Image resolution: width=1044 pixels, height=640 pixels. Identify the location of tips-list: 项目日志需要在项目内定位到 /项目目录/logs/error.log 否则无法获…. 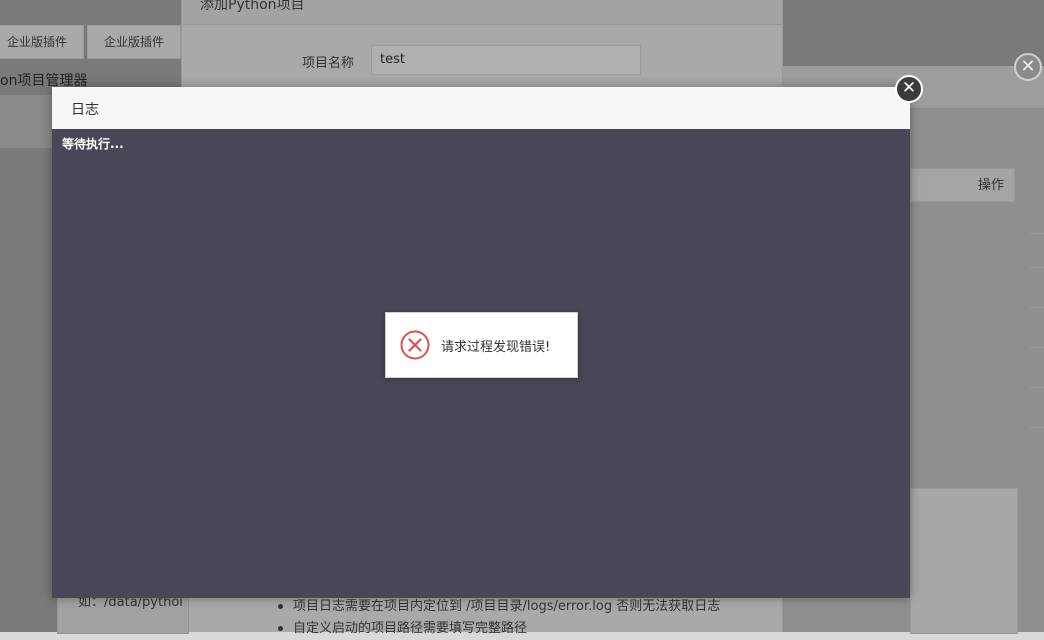
(499, 618).